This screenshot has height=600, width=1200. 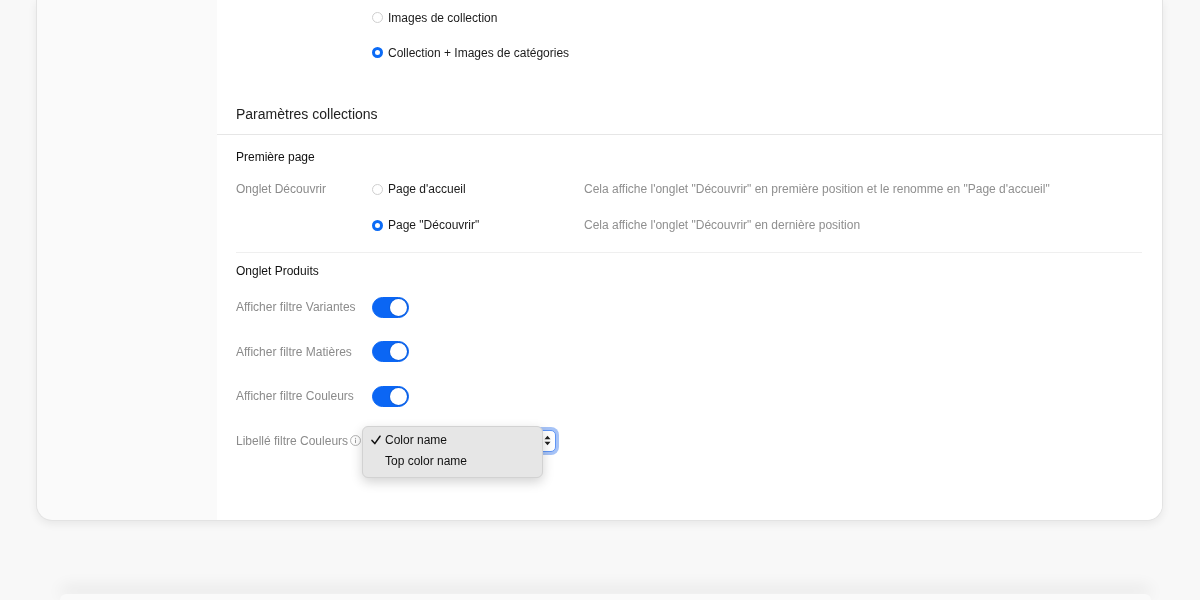 I want to click on group-heading: Onglet Produits, so click(x=277, y=271).